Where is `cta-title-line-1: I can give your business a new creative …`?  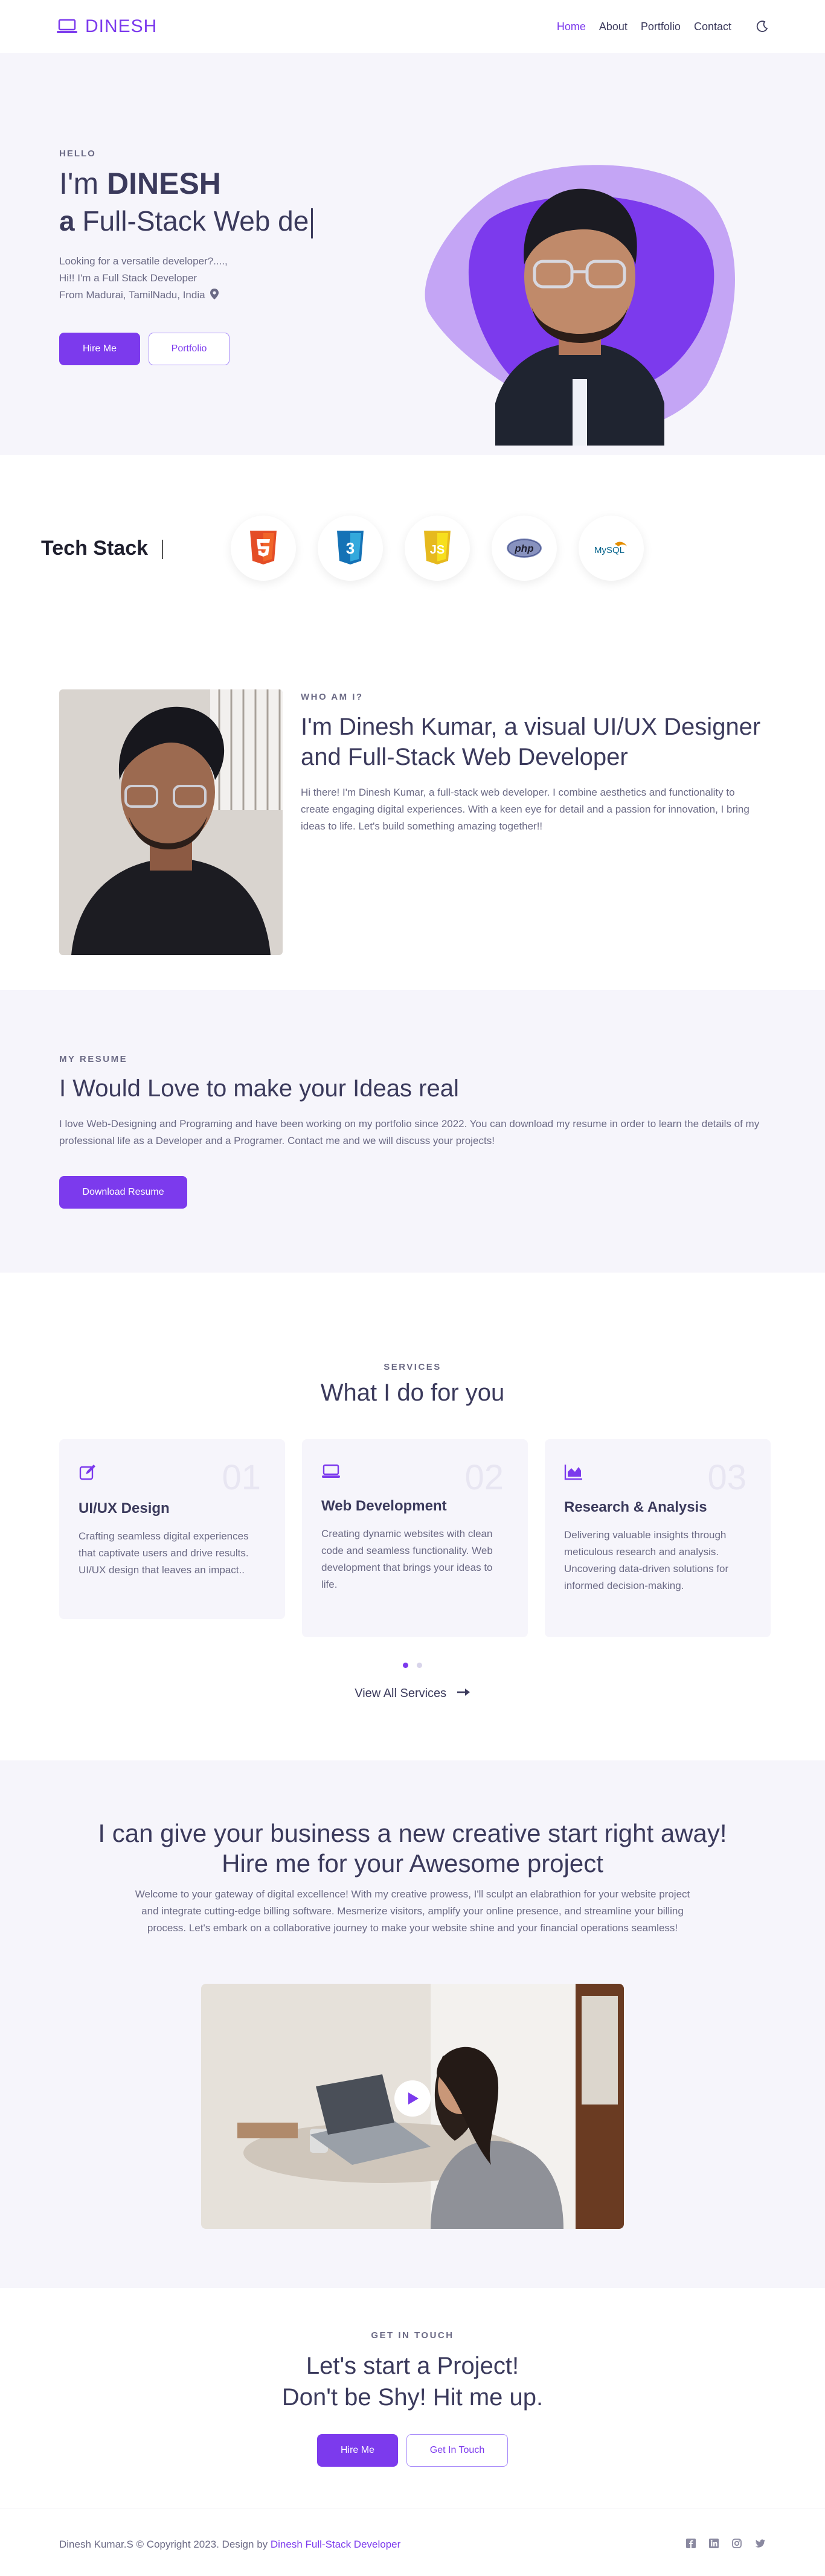
cta-title-line-1: I can give your business a new creative … is located at coordinates (412, 1833).